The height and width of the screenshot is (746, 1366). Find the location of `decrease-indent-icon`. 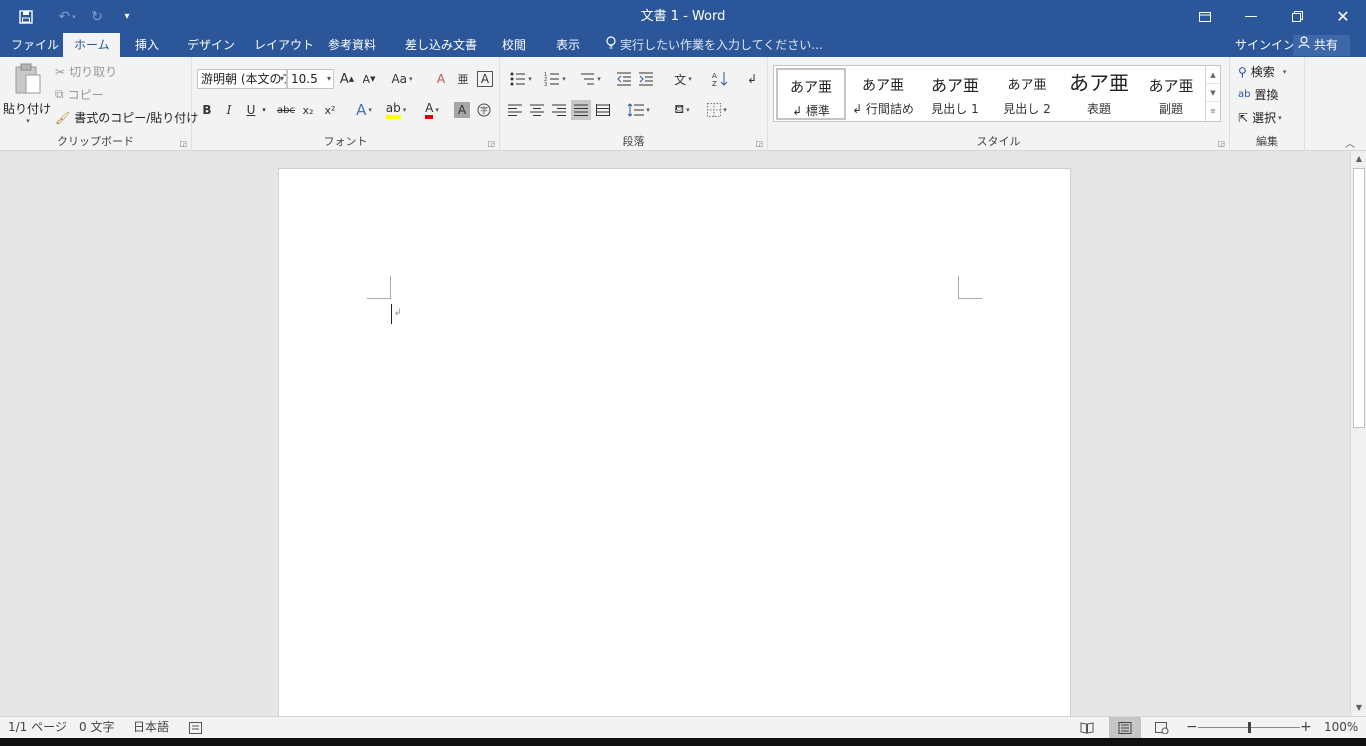

decrease-indent-icon is located at coordinates (624, 79).